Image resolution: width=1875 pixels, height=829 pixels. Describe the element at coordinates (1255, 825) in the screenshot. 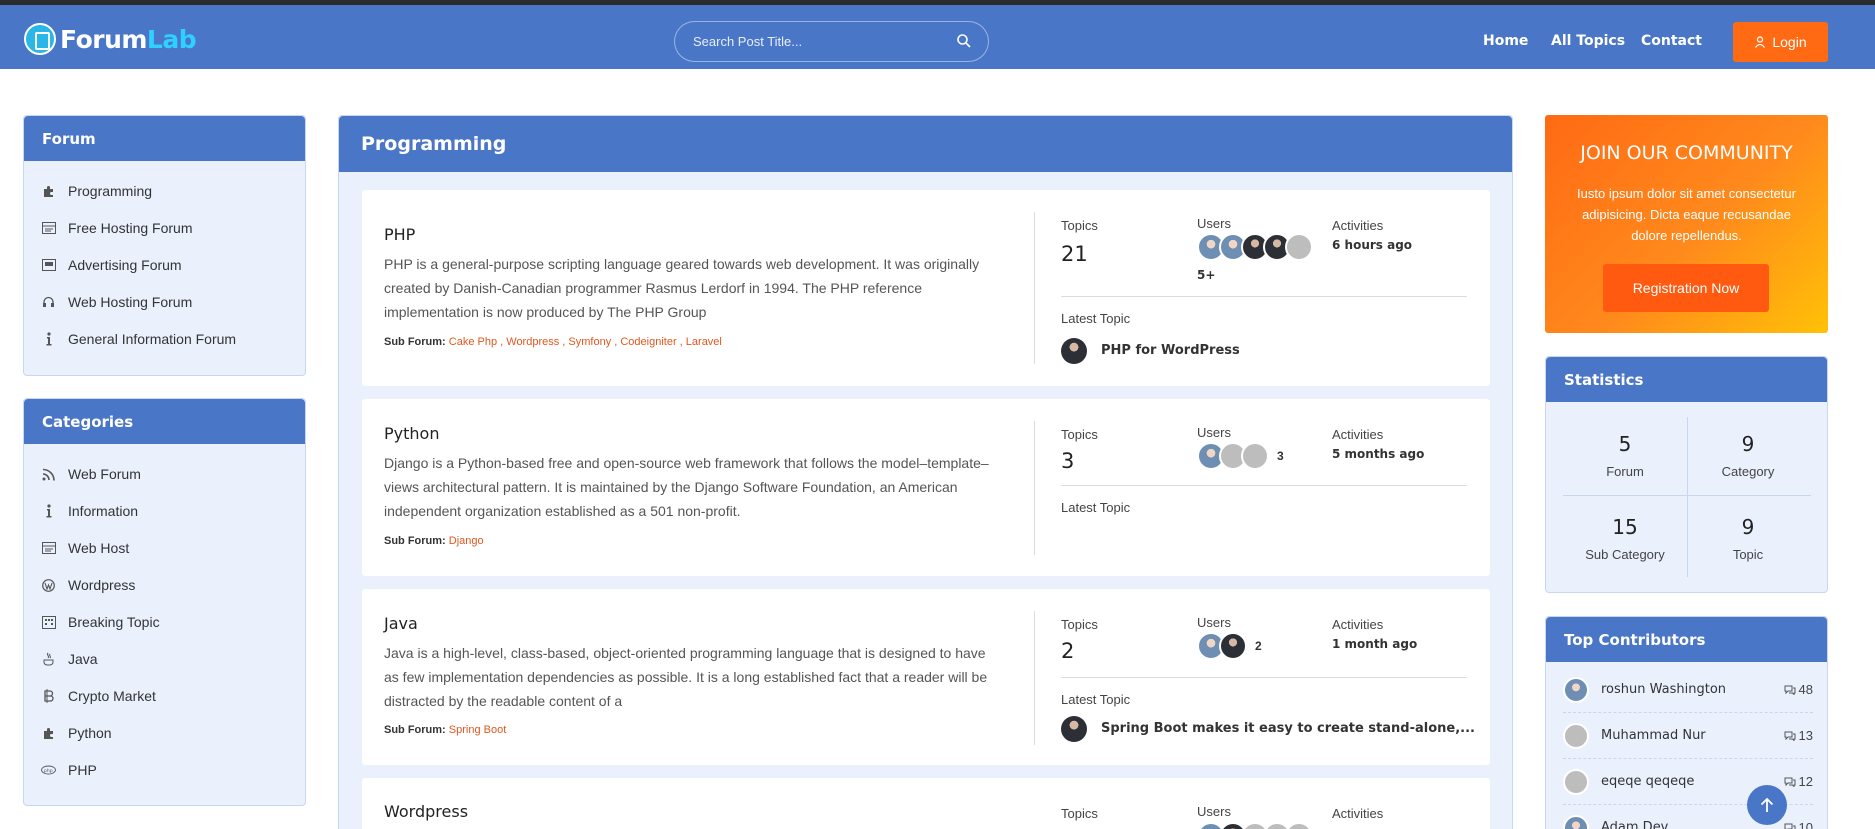

I see `user-avatars` at that location.